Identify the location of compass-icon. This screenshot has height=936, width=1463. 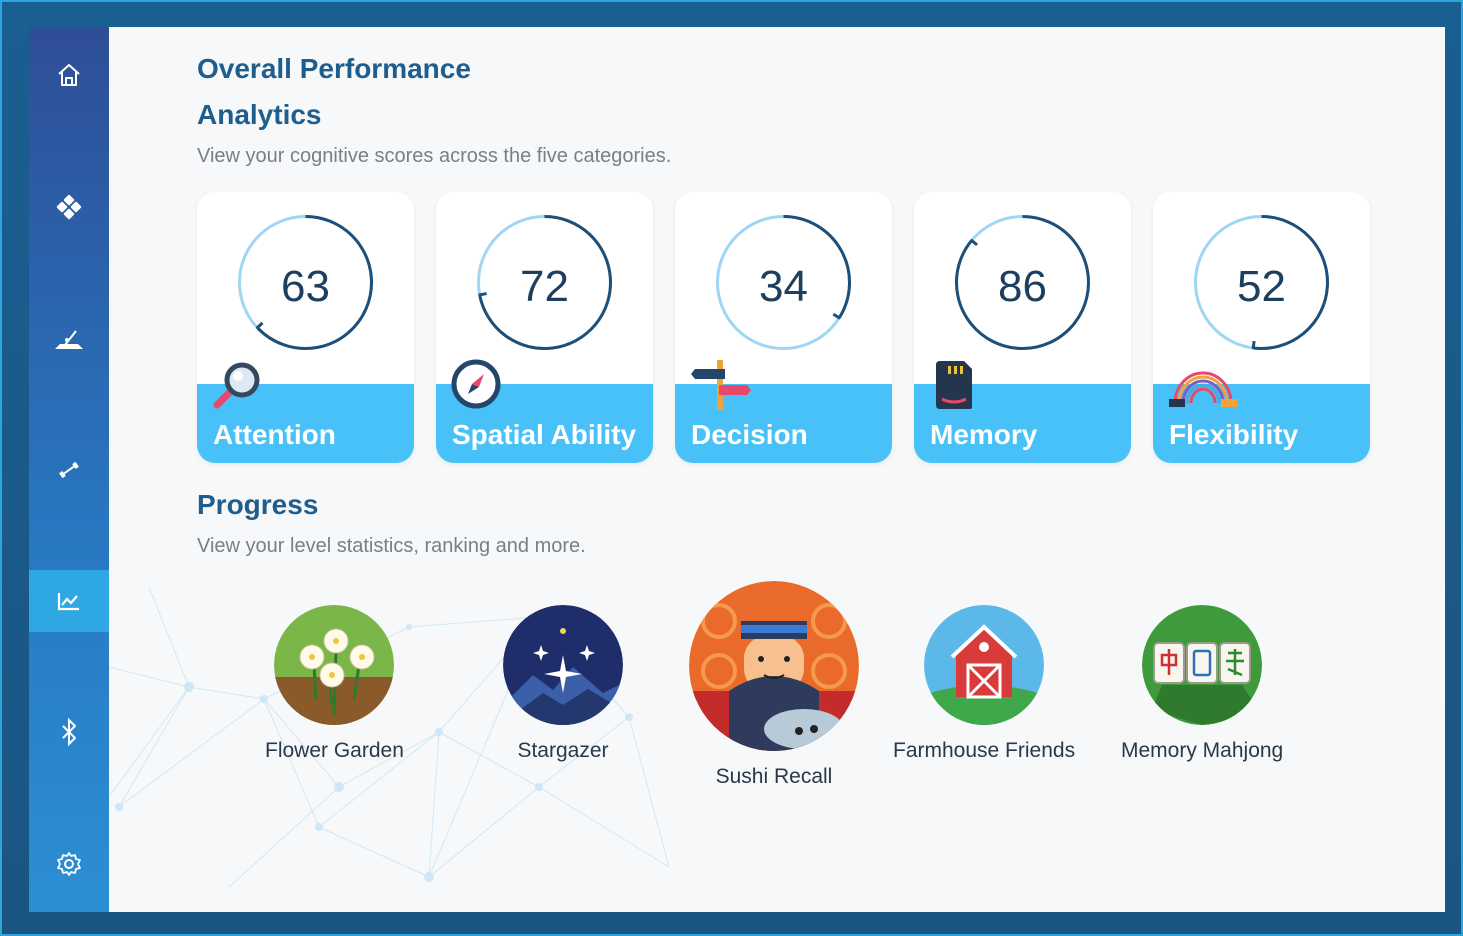
(476, 384).